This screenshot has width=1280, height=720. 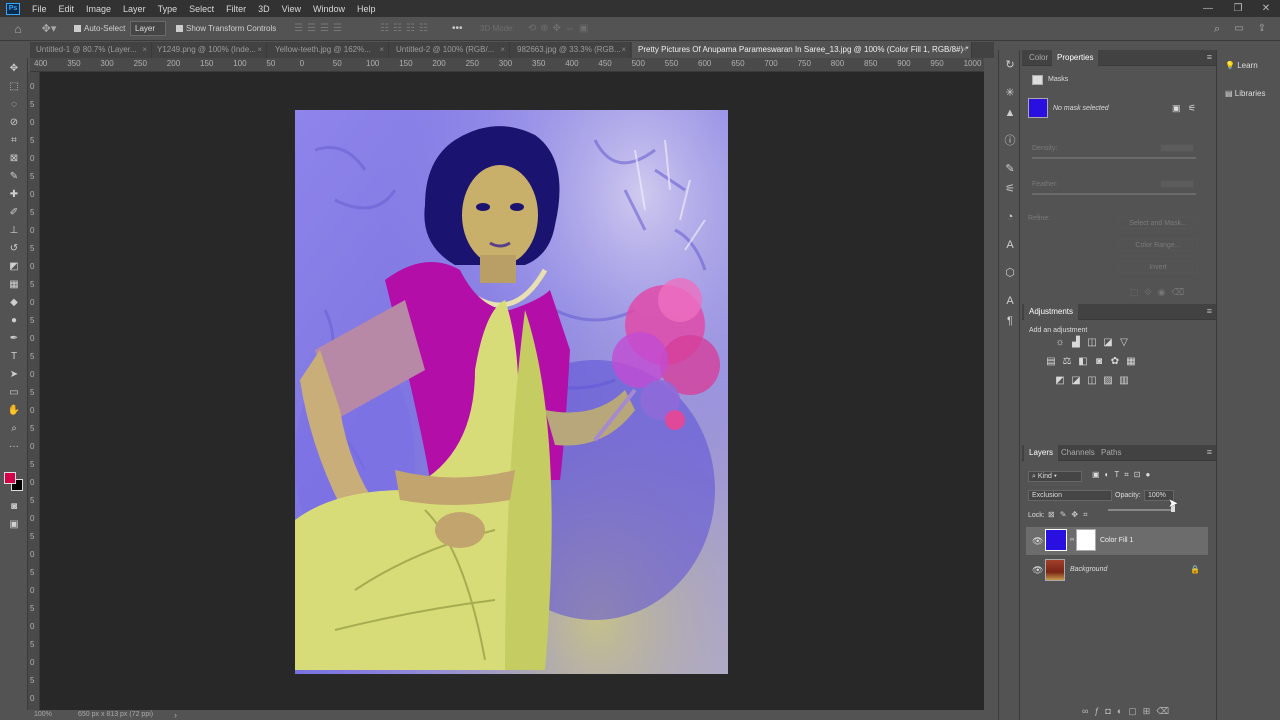 What do you see at coordinates (226, 29) in the screenshot?
I see `show-transform-checkbox: Show Transform Controls` at bounding box center [226, 29].